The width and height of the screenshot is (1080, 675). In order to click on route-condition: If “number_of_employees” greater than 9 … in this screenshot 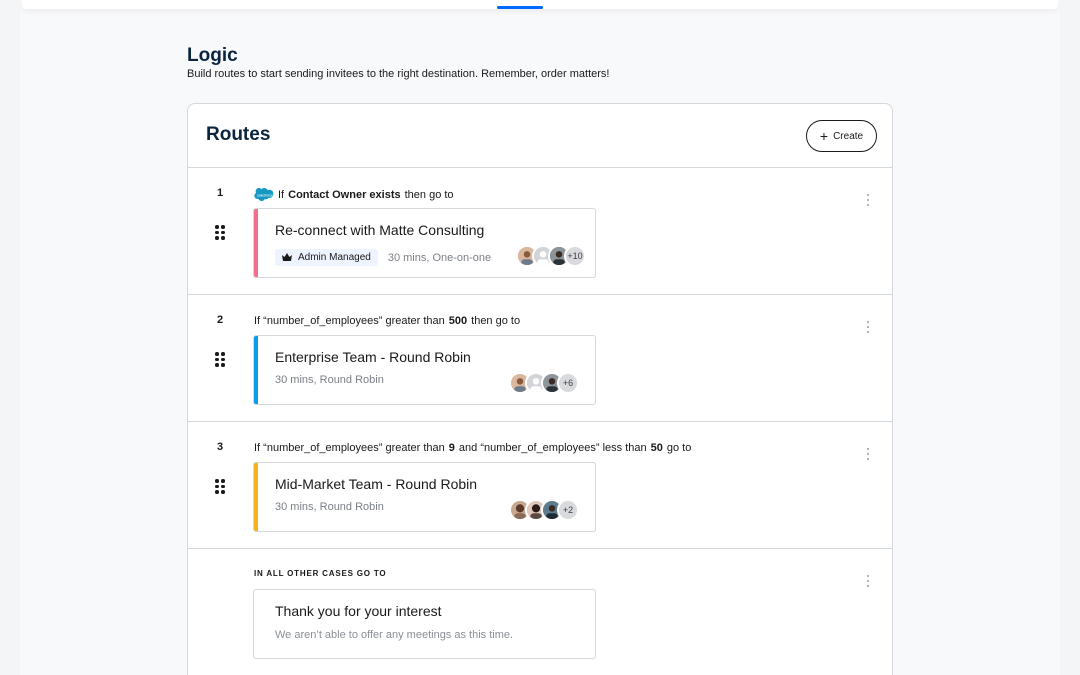, I will do `click(472, 448)`.